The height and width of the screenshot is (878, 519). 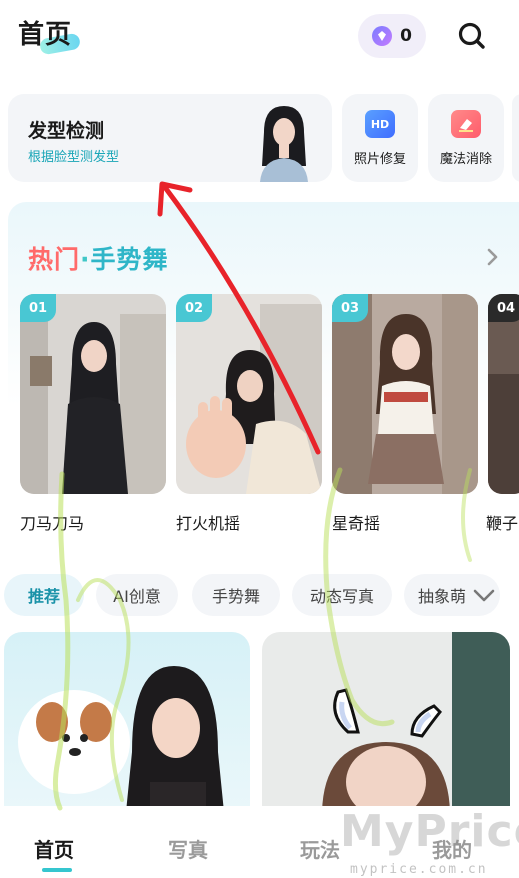 What do you see at coordinates (380, 124) in the screenshot?
I see `hd-icon: HD` at bounding box center [380, 124].